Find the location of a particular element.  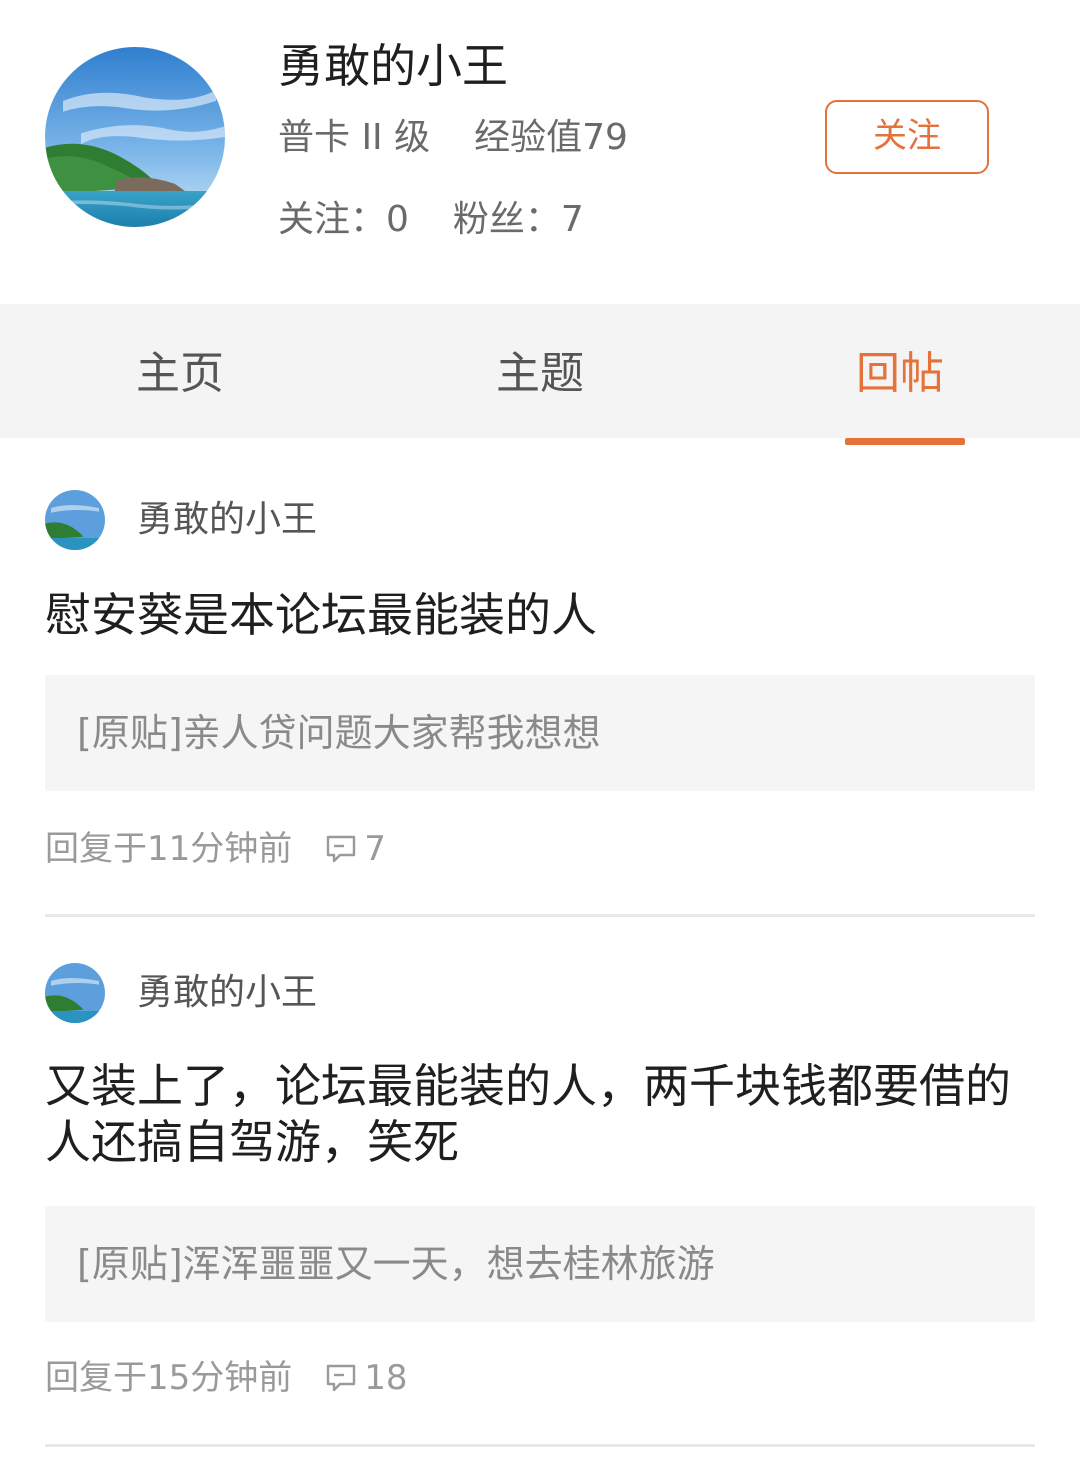

avatar is located at coordinates (135, 137).